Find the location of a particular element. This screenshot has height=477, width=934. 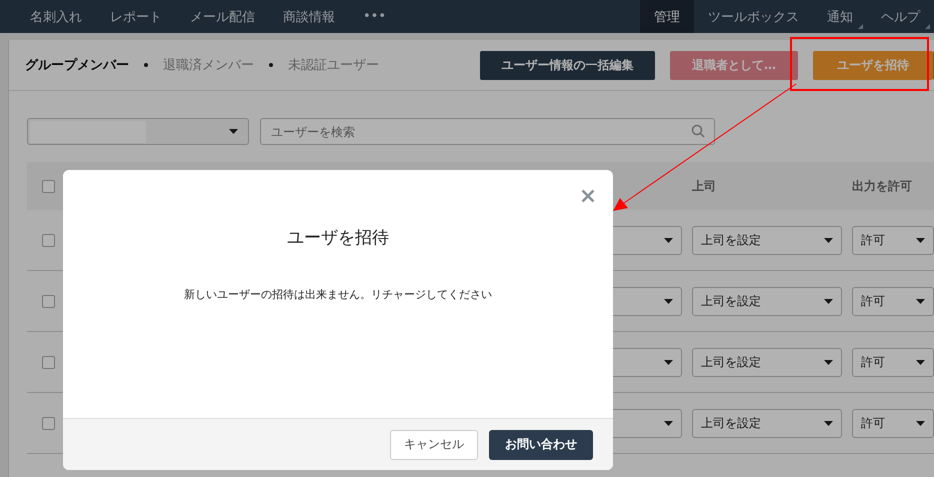

nav-item: ヘルプ is located at coordinates (900, 16).